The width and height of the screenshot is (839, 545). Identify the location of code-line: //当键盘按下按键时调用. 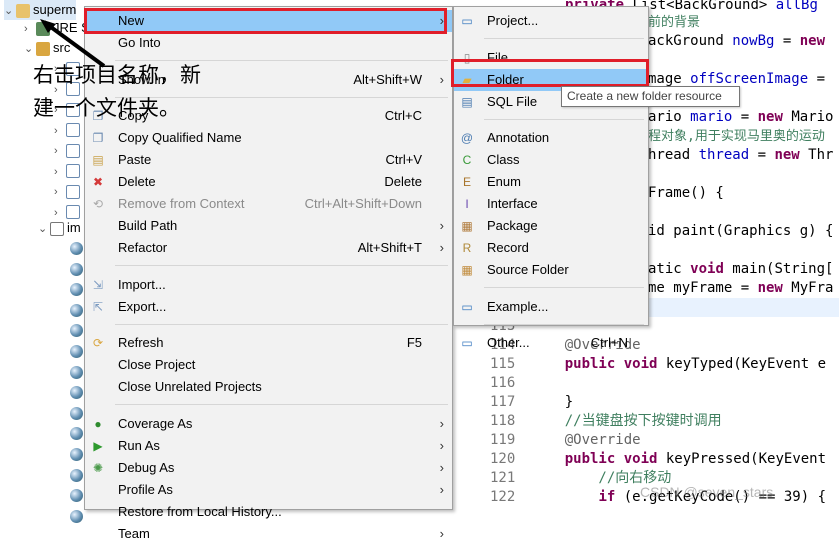
(626, 421).